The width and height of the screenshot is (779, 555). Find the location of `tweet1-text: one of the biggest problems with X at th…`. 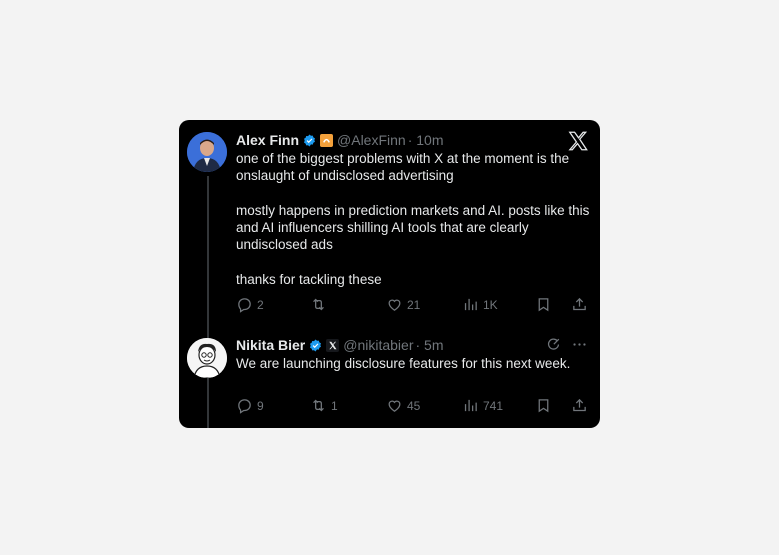

tweet1-text: one of the biggest problems with X at th… is located at coordinates (413, 219).